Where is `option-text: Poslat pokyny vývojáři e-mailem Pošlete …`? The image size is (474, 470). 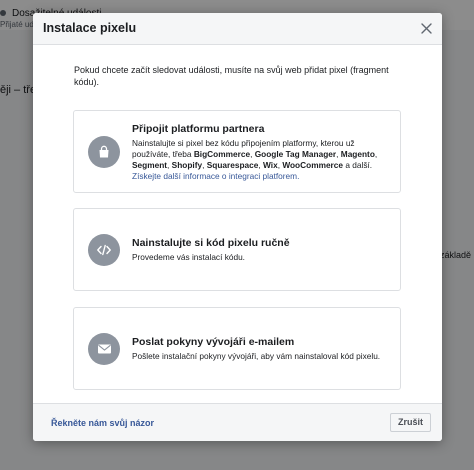
option-text: Poslat pokyny vývojáři e-mailem Pošlete … is located at coordinates (261, 349).